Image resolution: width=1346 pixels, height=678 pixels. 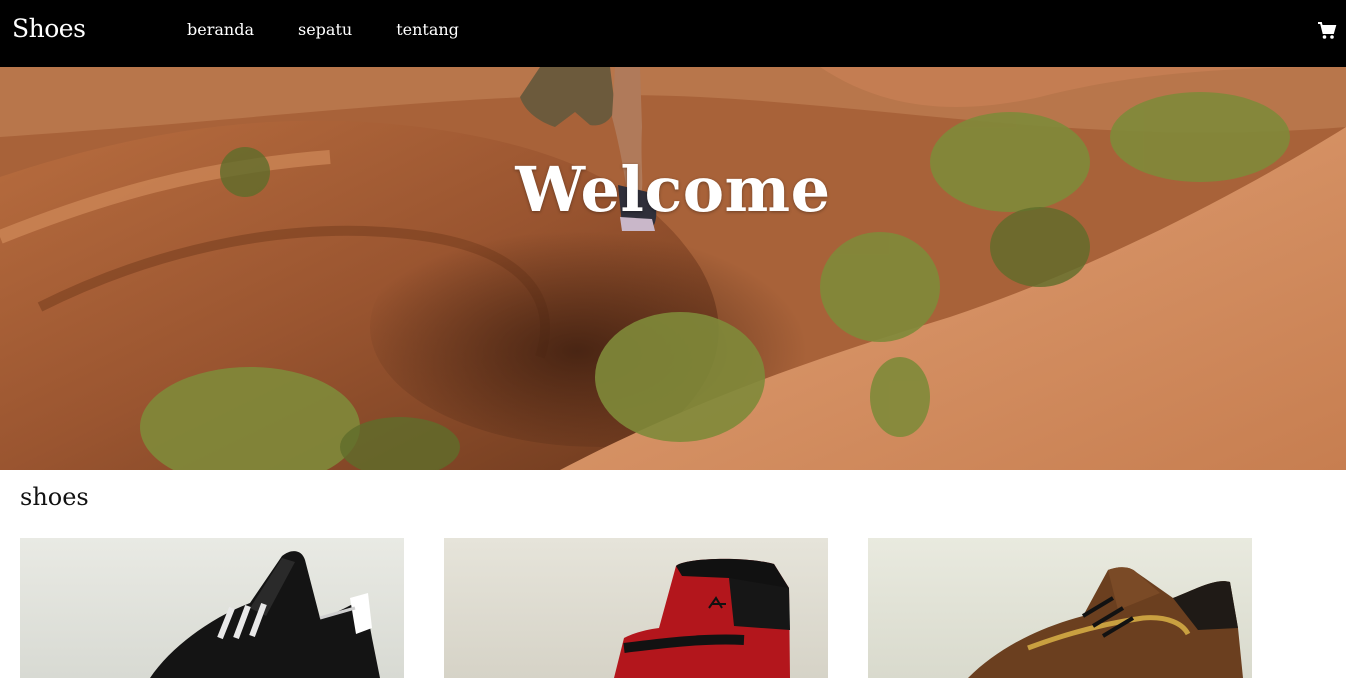 What do you see at coordinates (427, 29) in the screenshot?
I see `nav-link-tentang: tentang` at bounding box center [427, 29].